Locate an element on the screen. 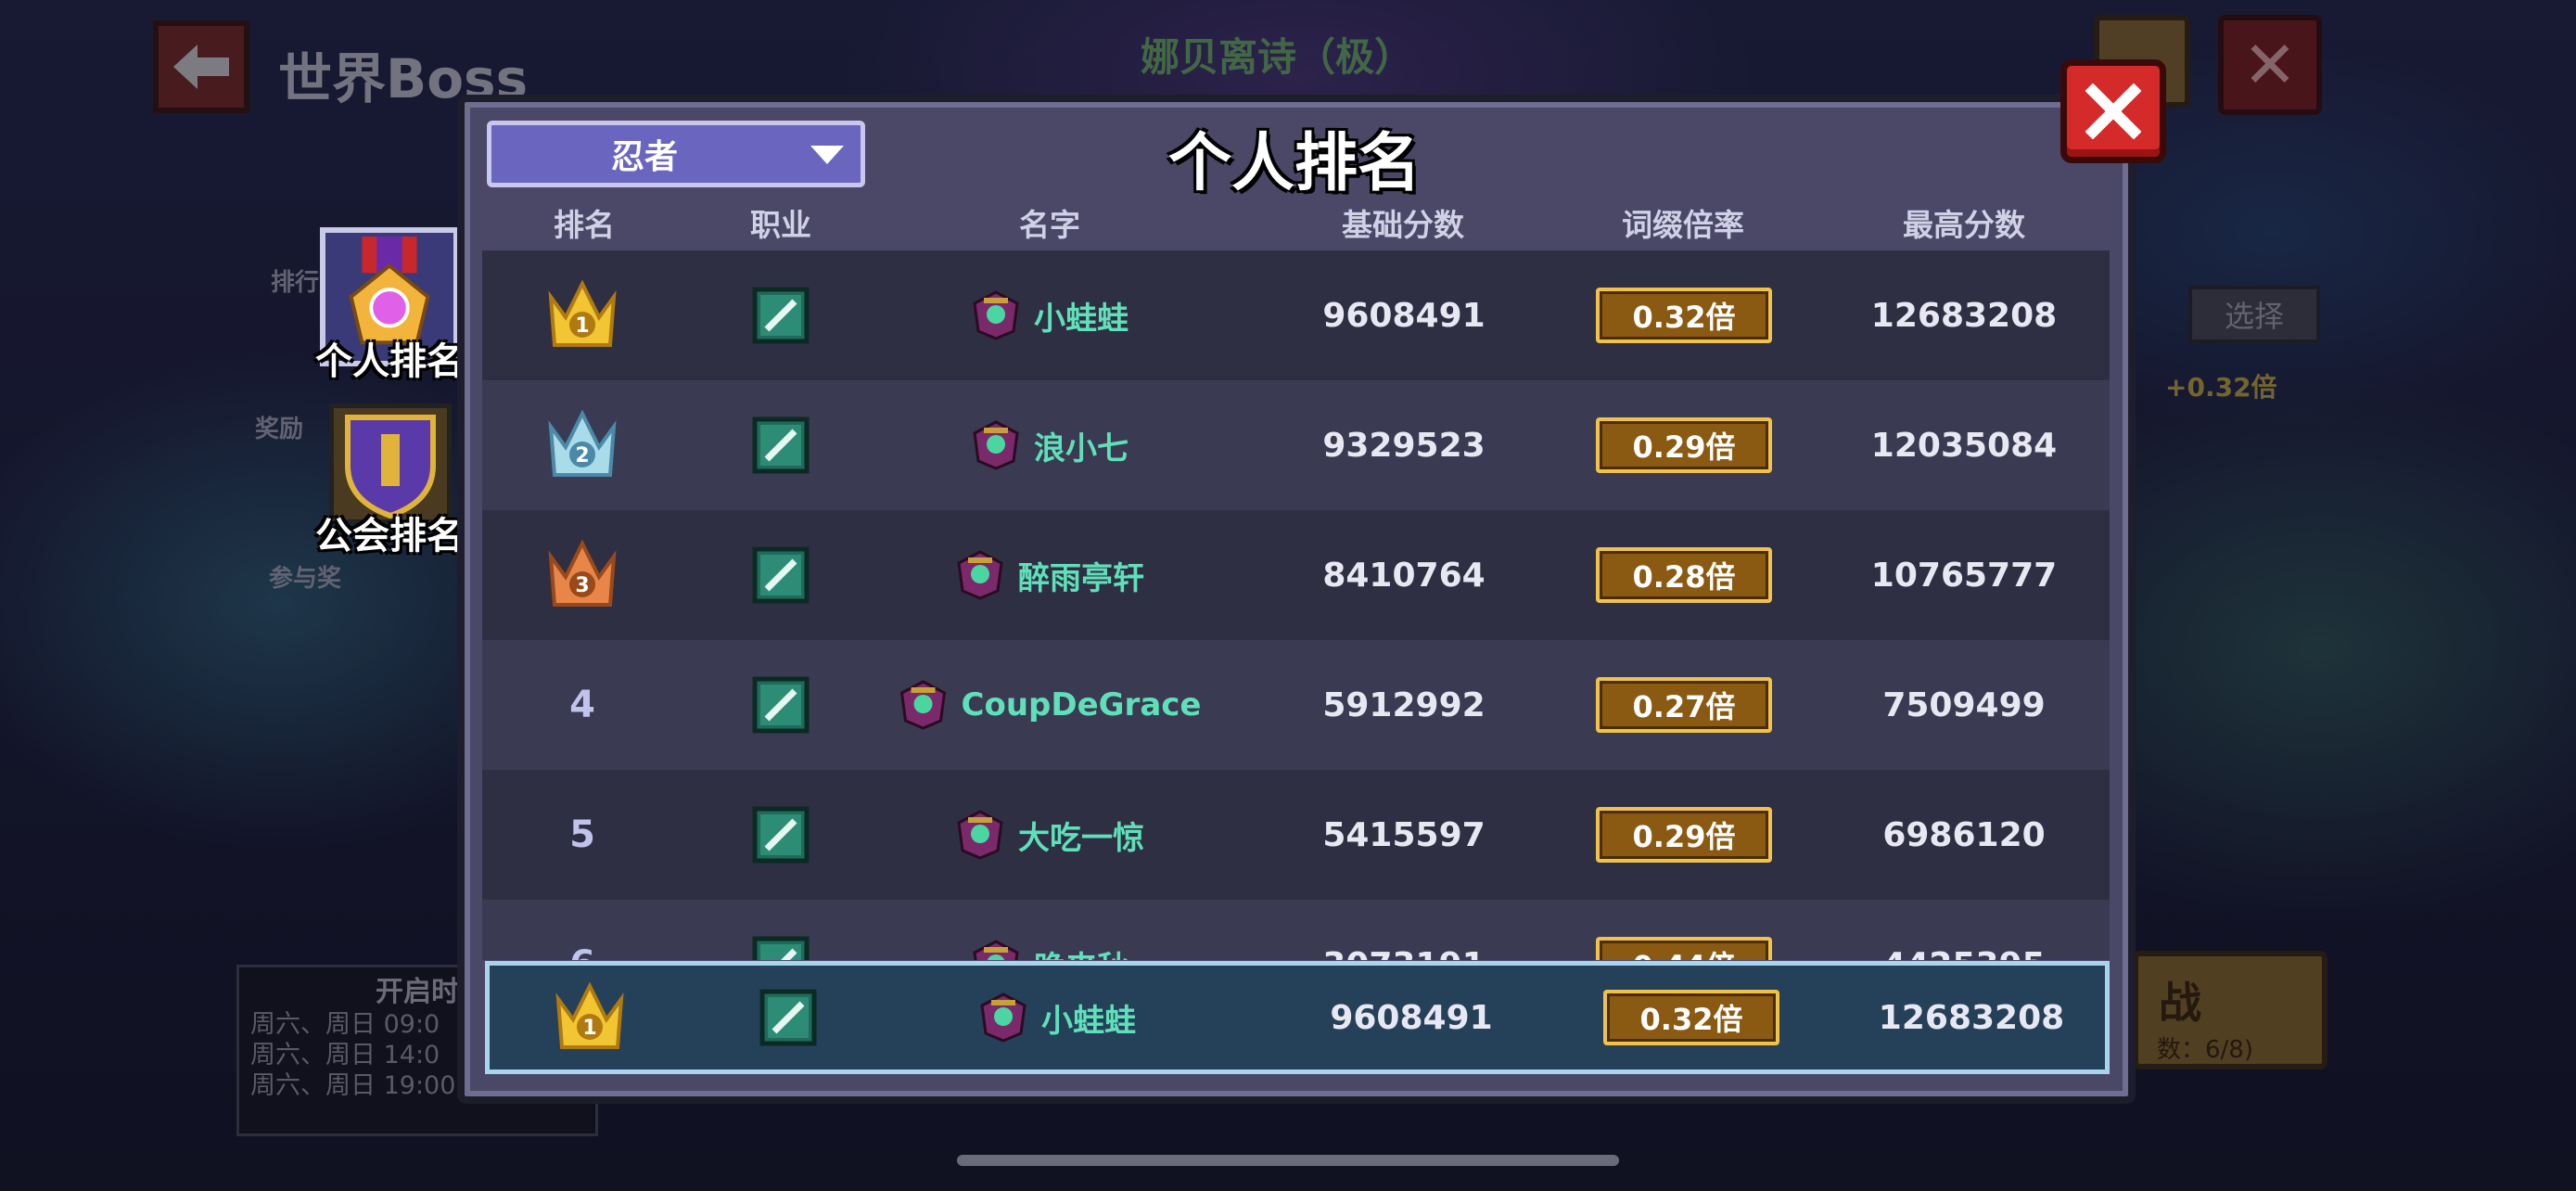 This screenshot has height=1191, width=2576. base-score-cell: 5912992 is located at coordinates (1404, 705).